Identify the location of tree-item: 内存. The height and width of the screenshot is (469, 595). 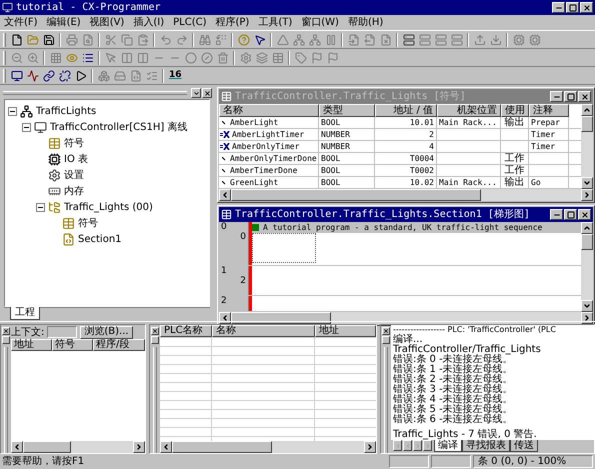
(74, 191).